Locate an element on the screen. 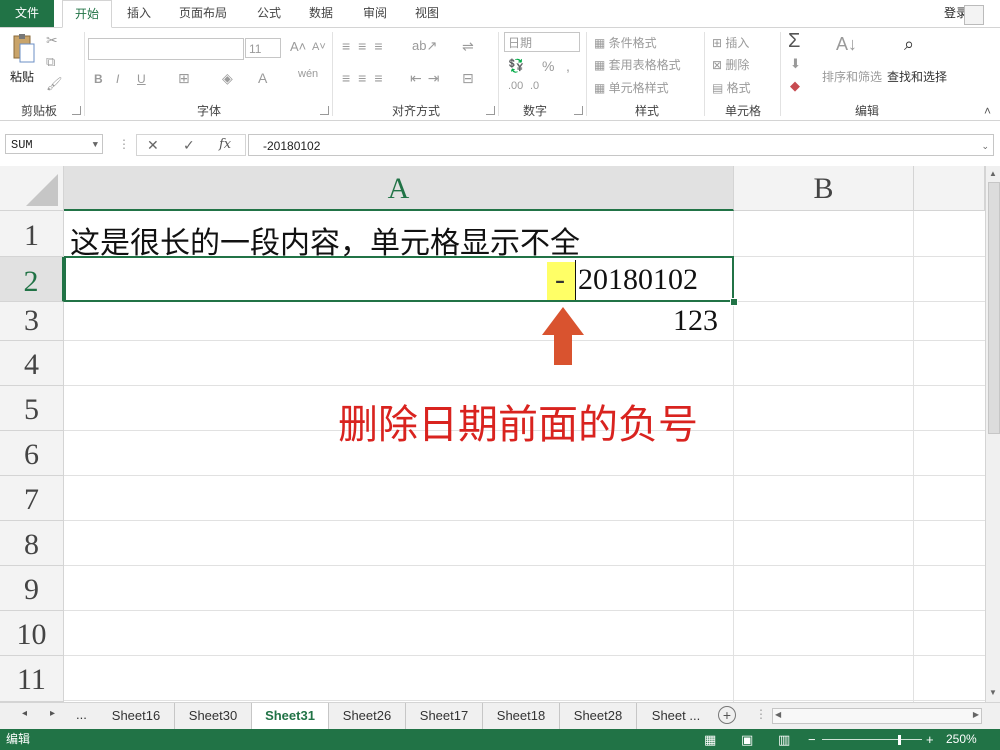  formula-input: -20180102 ⌄ is located at coordinates (621, 145).